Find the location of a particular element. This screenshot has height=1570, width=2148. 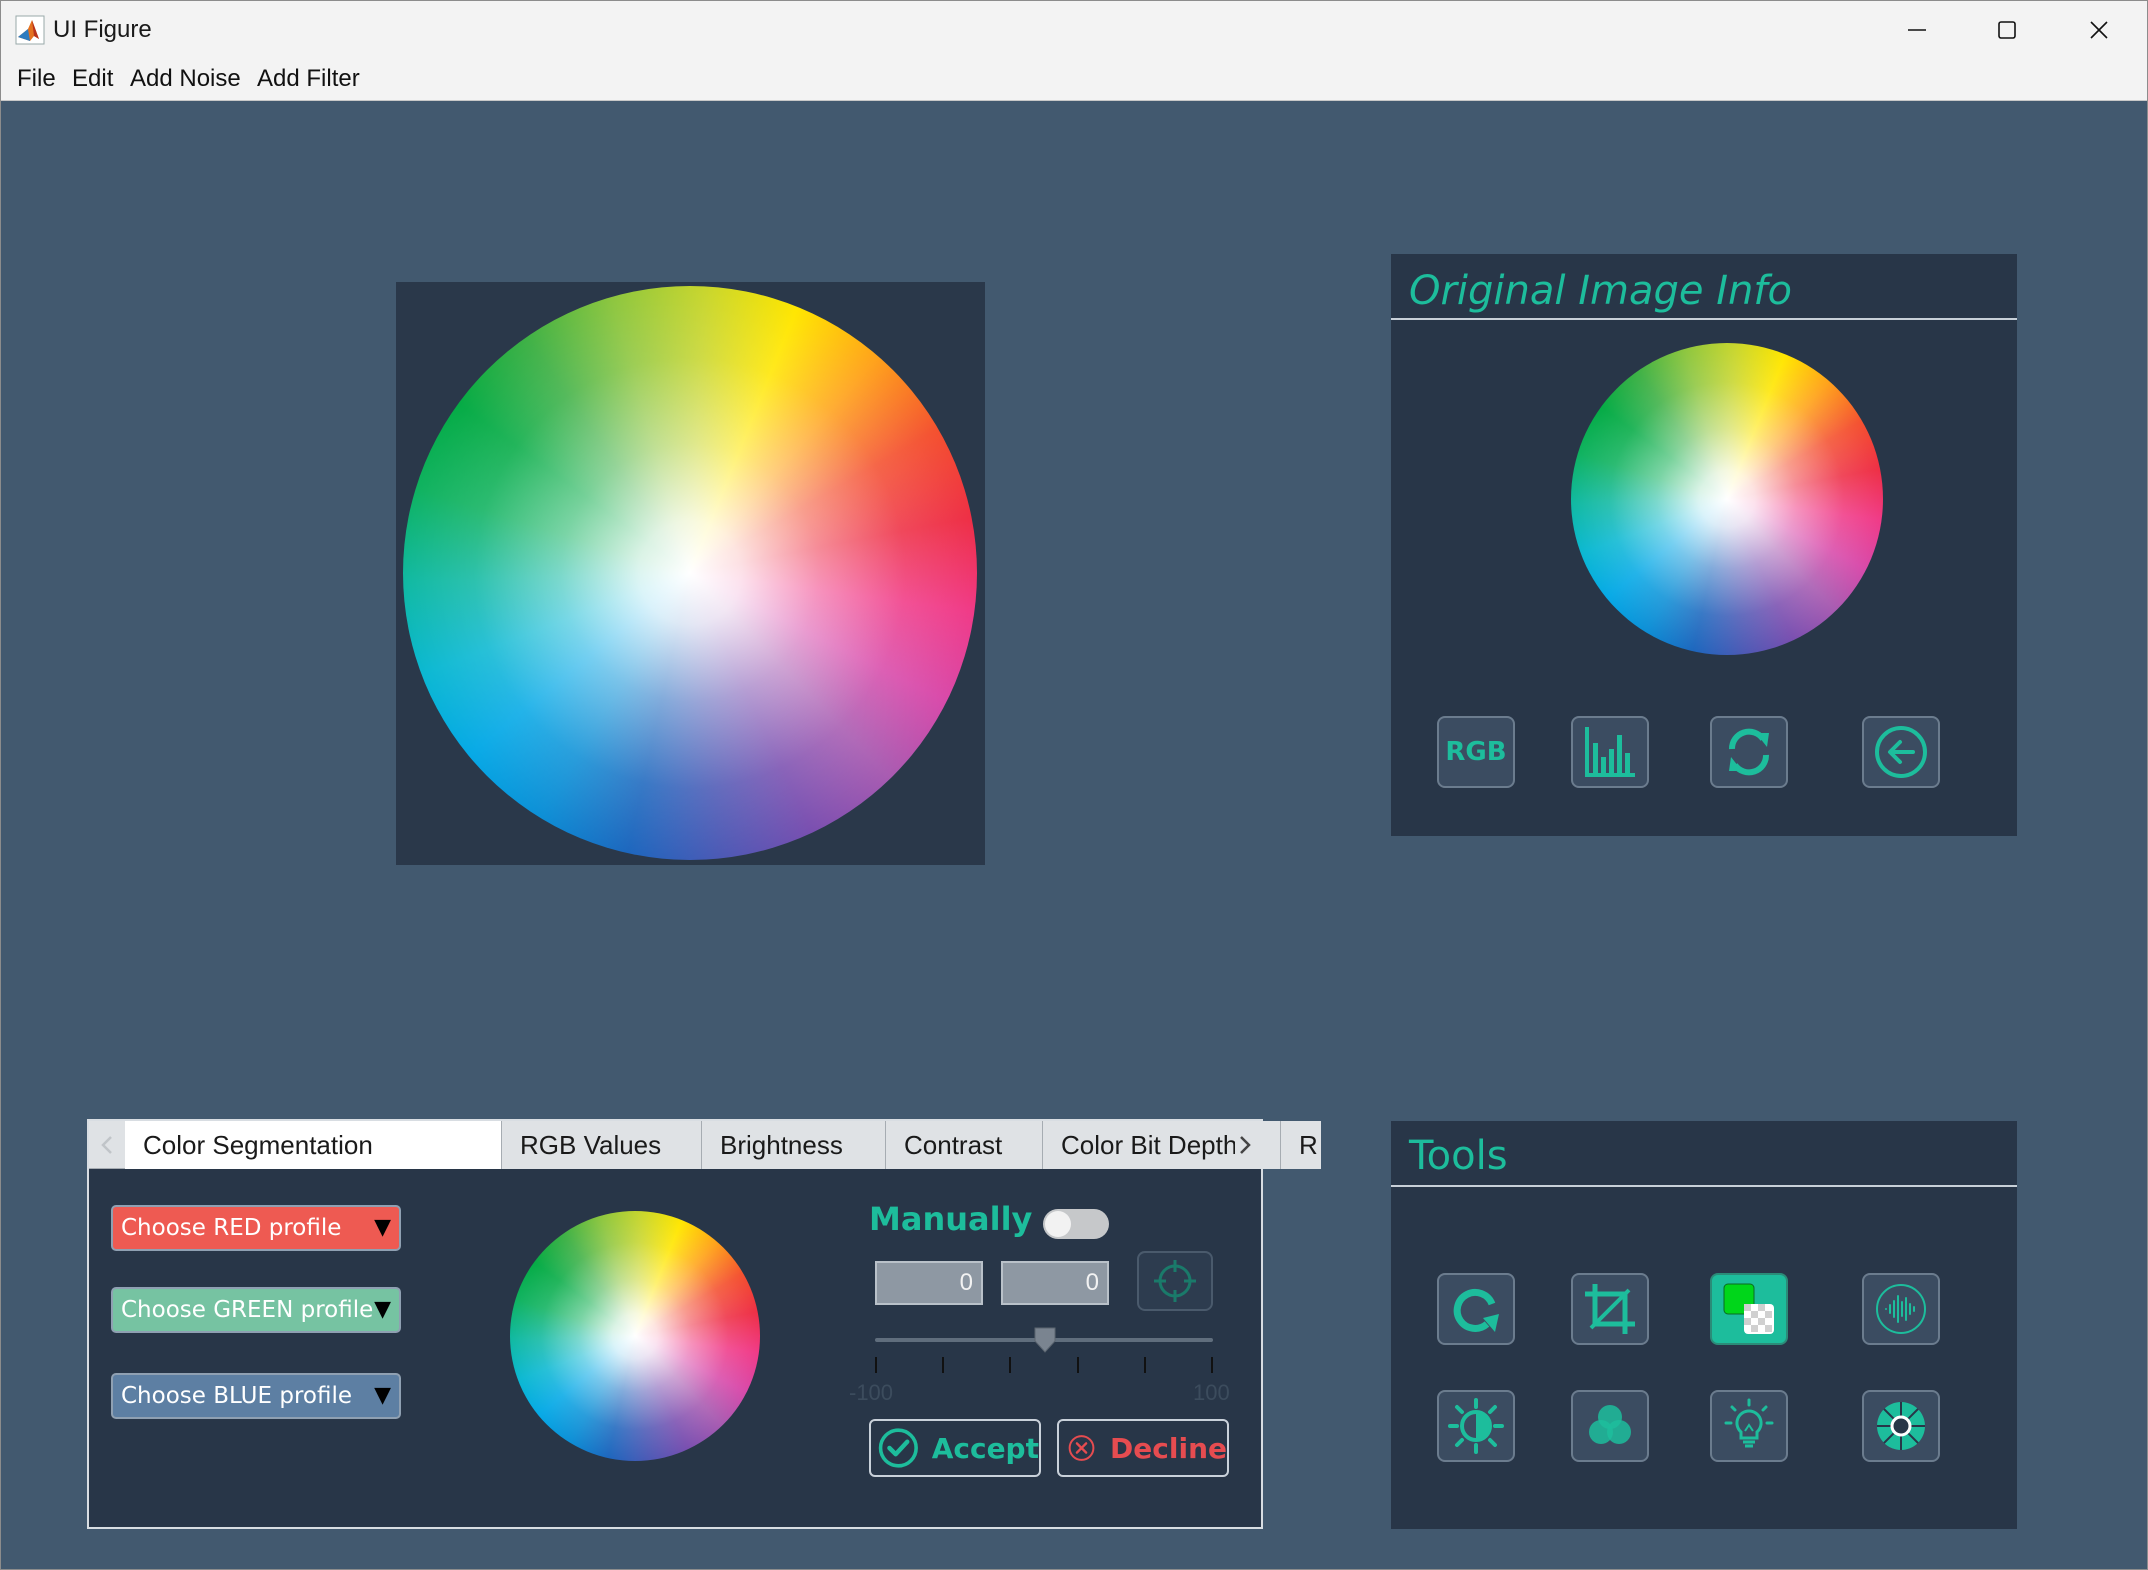

chevron-right-icon is located at coordinates (1245, 1145).